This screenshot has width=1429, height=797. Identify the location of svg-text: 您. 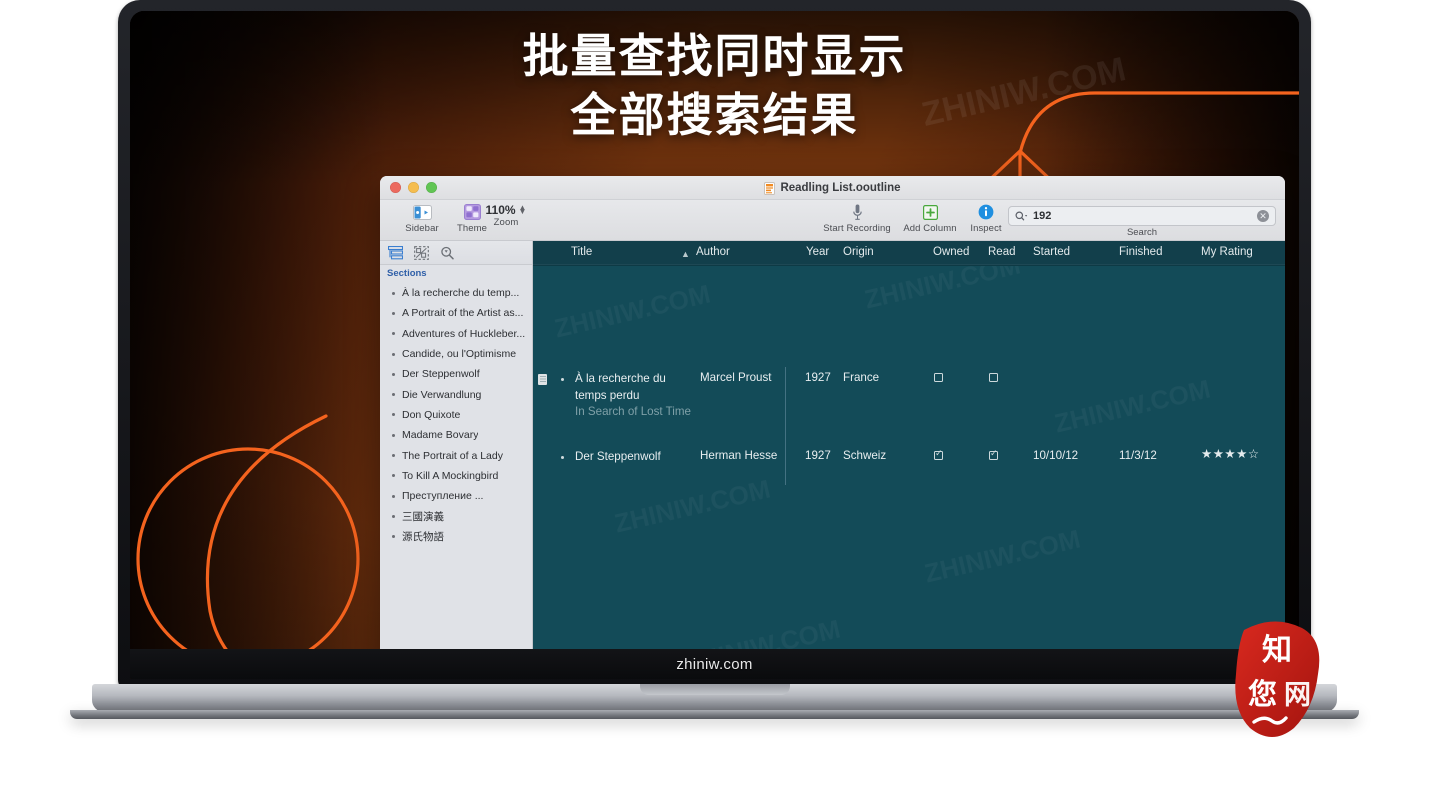
(1262, 694).